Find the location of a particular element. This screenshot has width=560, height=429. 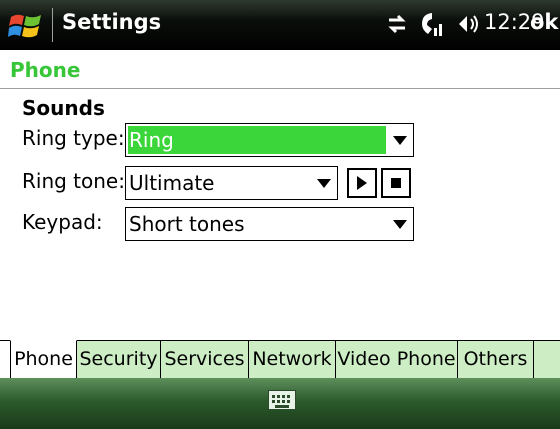

keypad-value: Short tones is located at coordinates (187, 224).